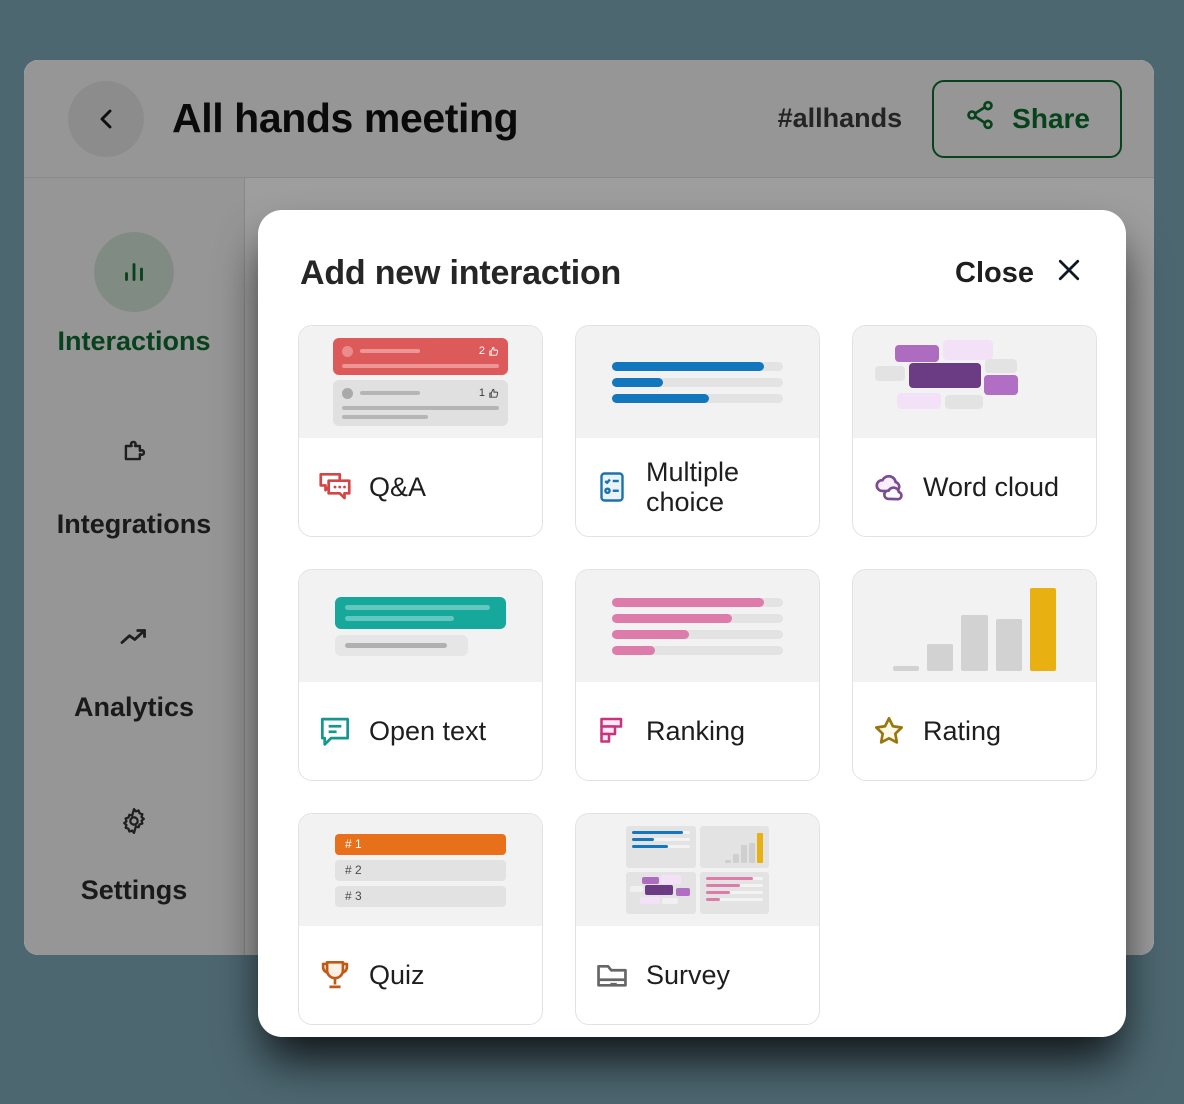 This screenshot has width=1184, height=1104. I want to click on qa-preview: 2 1, so click(420, 382).